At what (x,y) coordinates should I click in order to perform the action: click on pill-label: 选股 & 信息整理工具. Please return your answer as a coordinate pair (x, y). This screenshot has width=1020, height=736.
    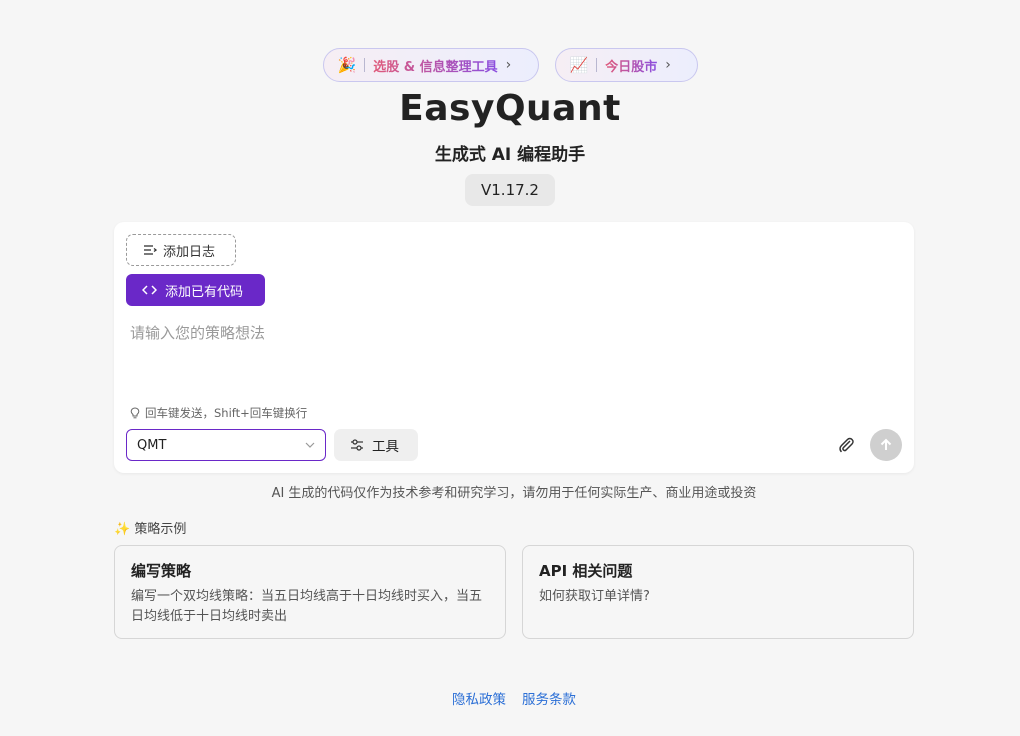
    Looking at the image, I should click on (435, 65).